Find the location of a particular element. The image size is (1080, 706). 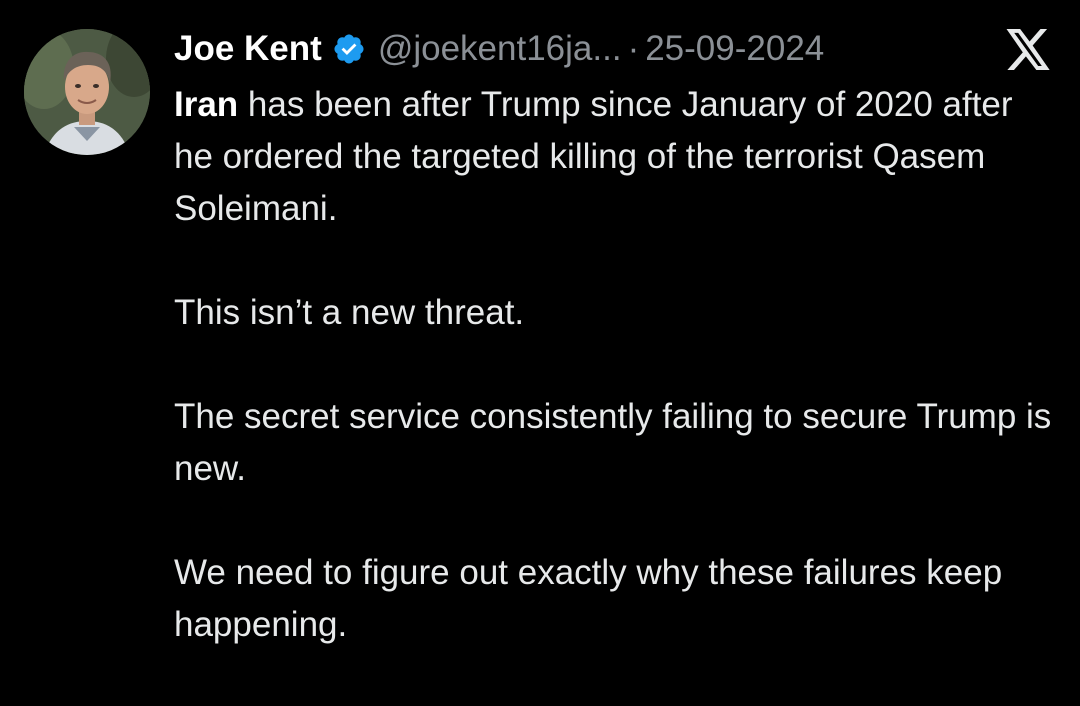

tweet-lead-word: Iran is located at coordinates (206, 104).